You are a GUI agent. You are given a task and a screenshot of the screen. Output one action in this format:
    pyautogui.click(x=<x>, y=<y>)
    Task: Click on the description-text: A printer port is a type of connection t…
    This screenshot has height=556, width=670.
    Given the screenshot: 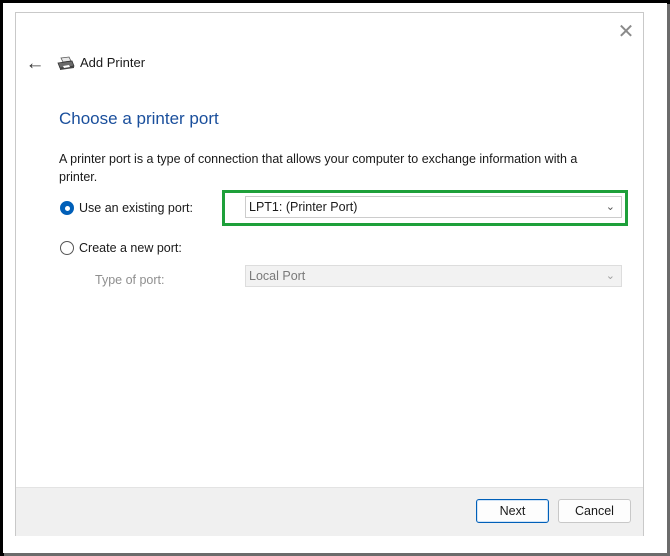 What is the action you would take?
    pyautogui.click(x=318, y=168)
    